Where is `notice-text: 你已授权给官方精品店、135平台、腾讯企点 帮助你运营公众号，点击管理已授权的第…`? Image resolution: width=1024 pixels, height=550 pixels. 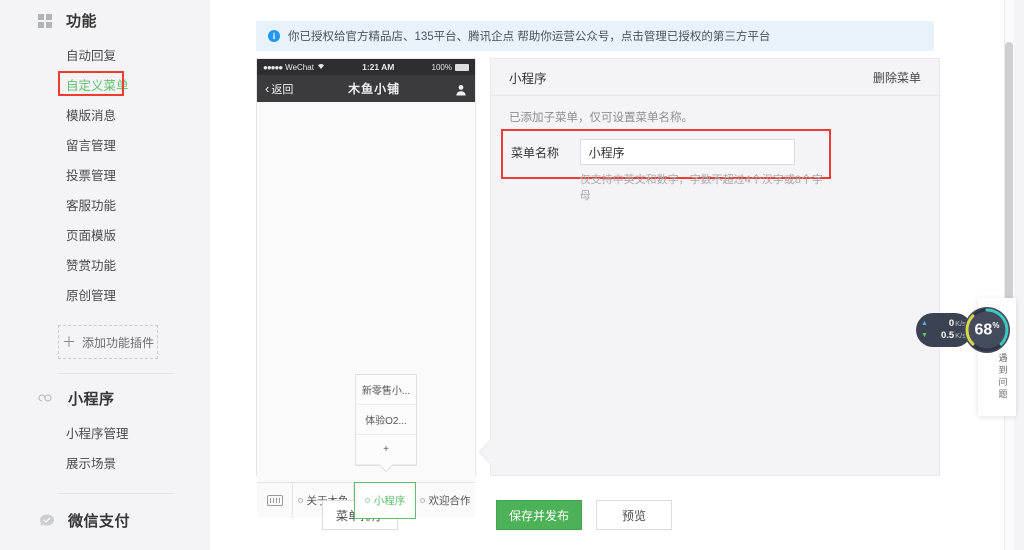 notice-text: 你已授权给官方精品店、135平台、腾讯企点 帮助你运营公众号，点击管理已授权的第… is located at coordinates (529, 36).